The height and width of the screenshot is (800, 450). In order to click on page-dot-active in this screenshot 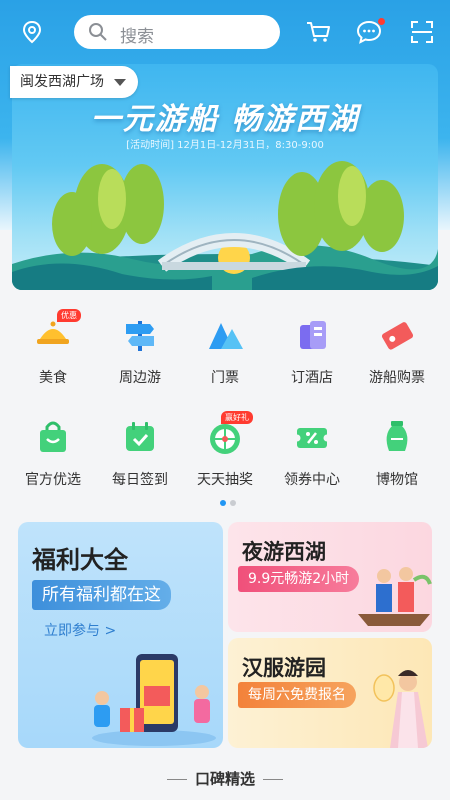, I will do `click(223, 503)`.